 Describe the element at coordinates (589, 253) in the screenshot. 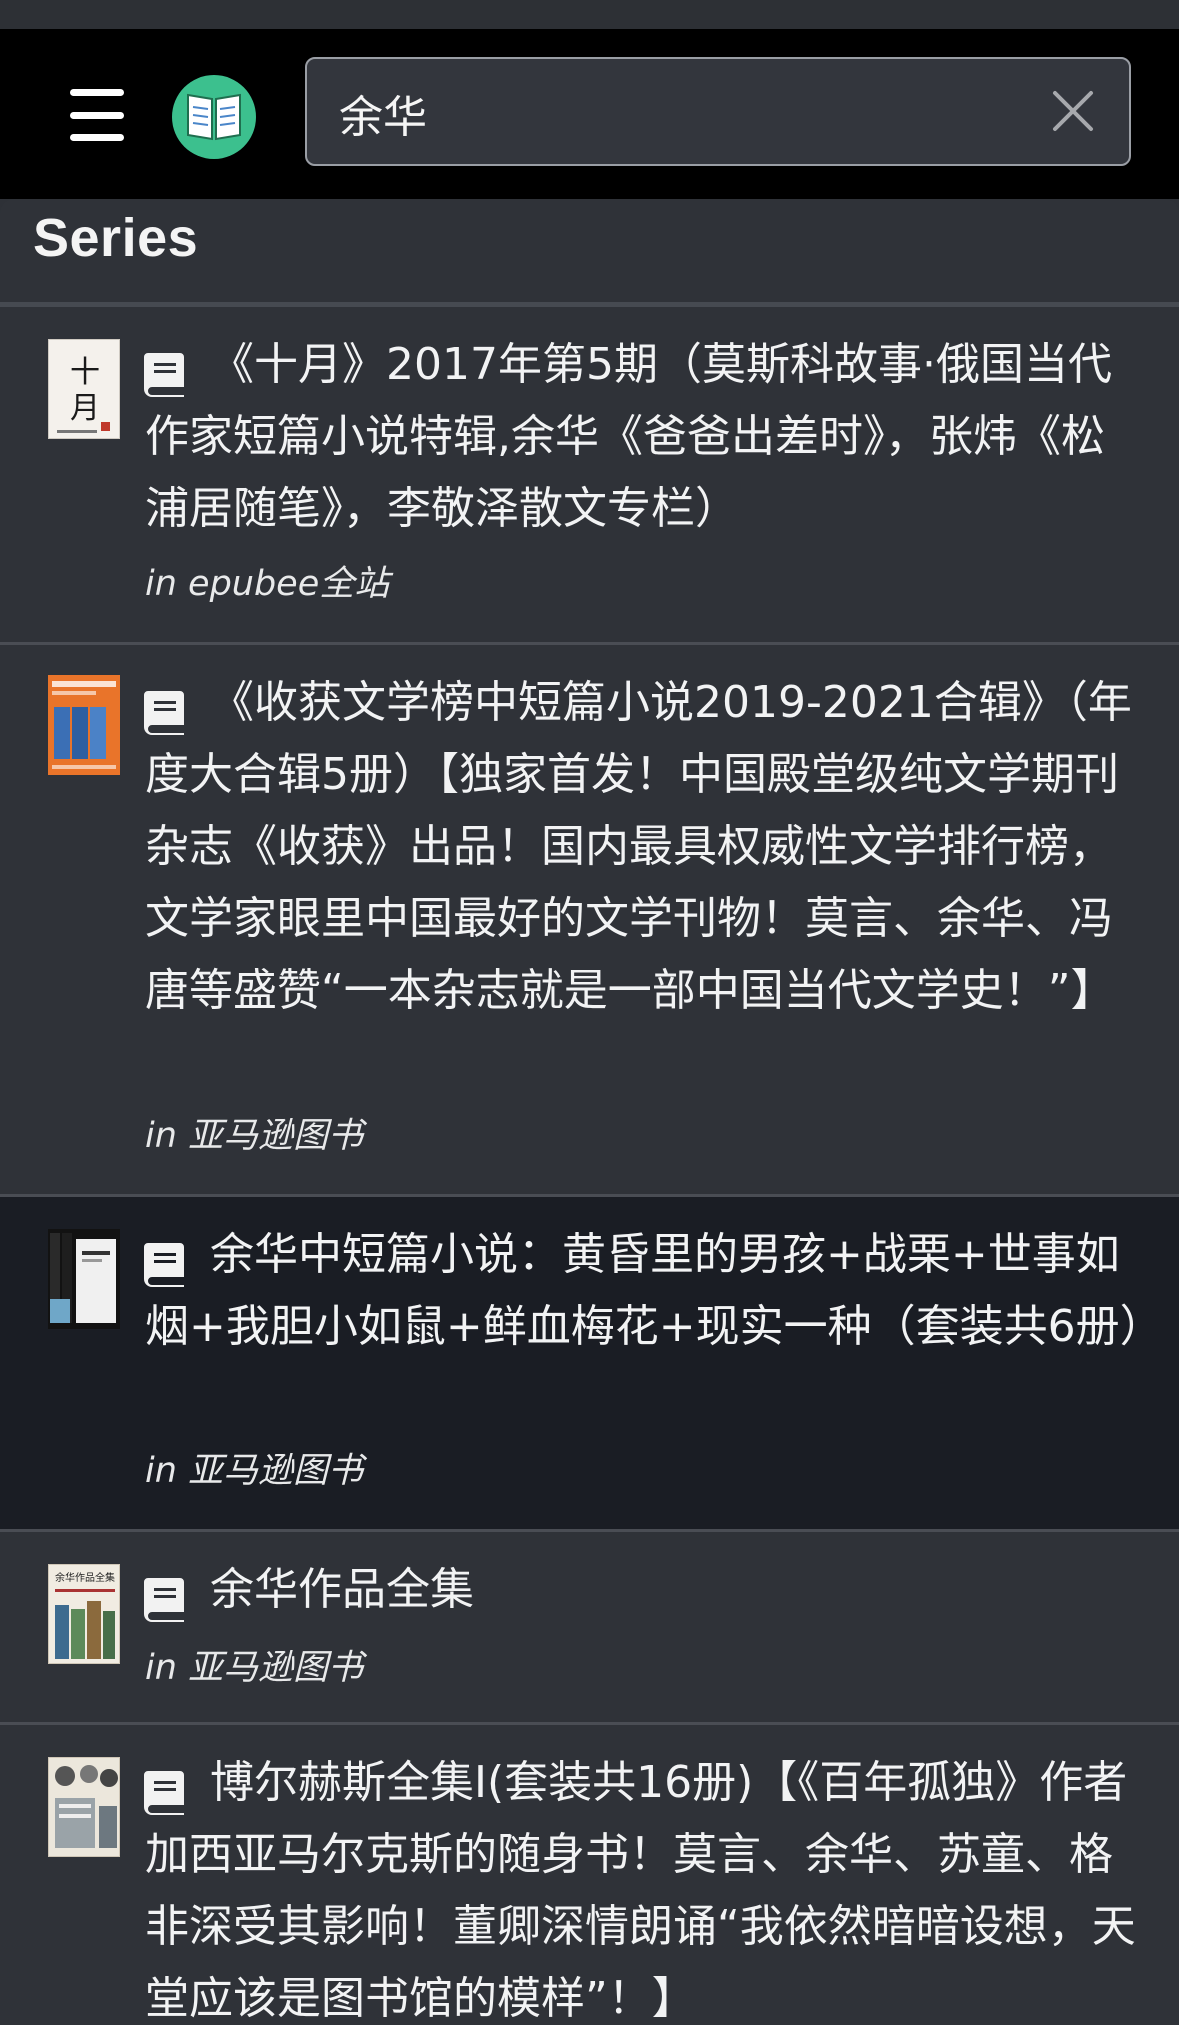

I see `section-header: Series` at that location.